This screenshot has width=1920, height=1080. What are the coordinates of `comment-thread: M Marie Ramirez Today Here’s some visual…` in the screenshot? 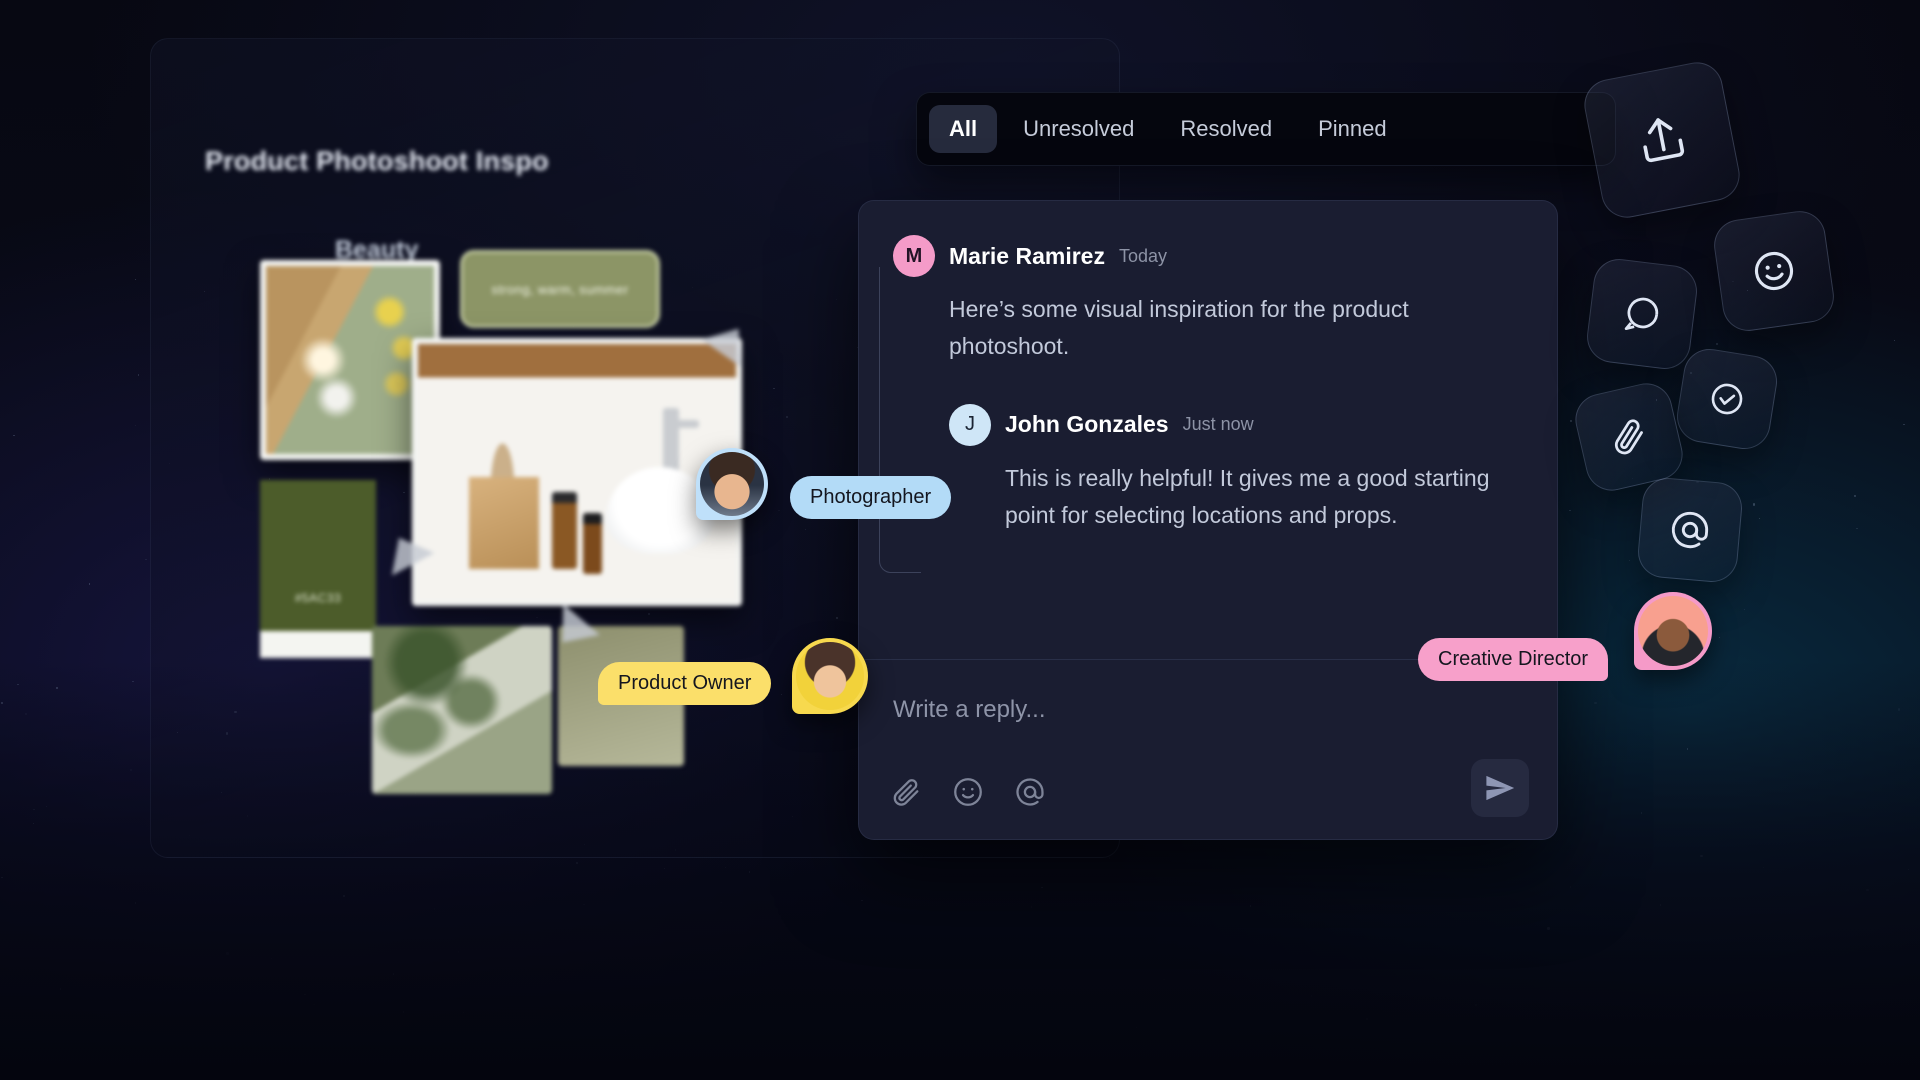 It's located at (1208, 387).